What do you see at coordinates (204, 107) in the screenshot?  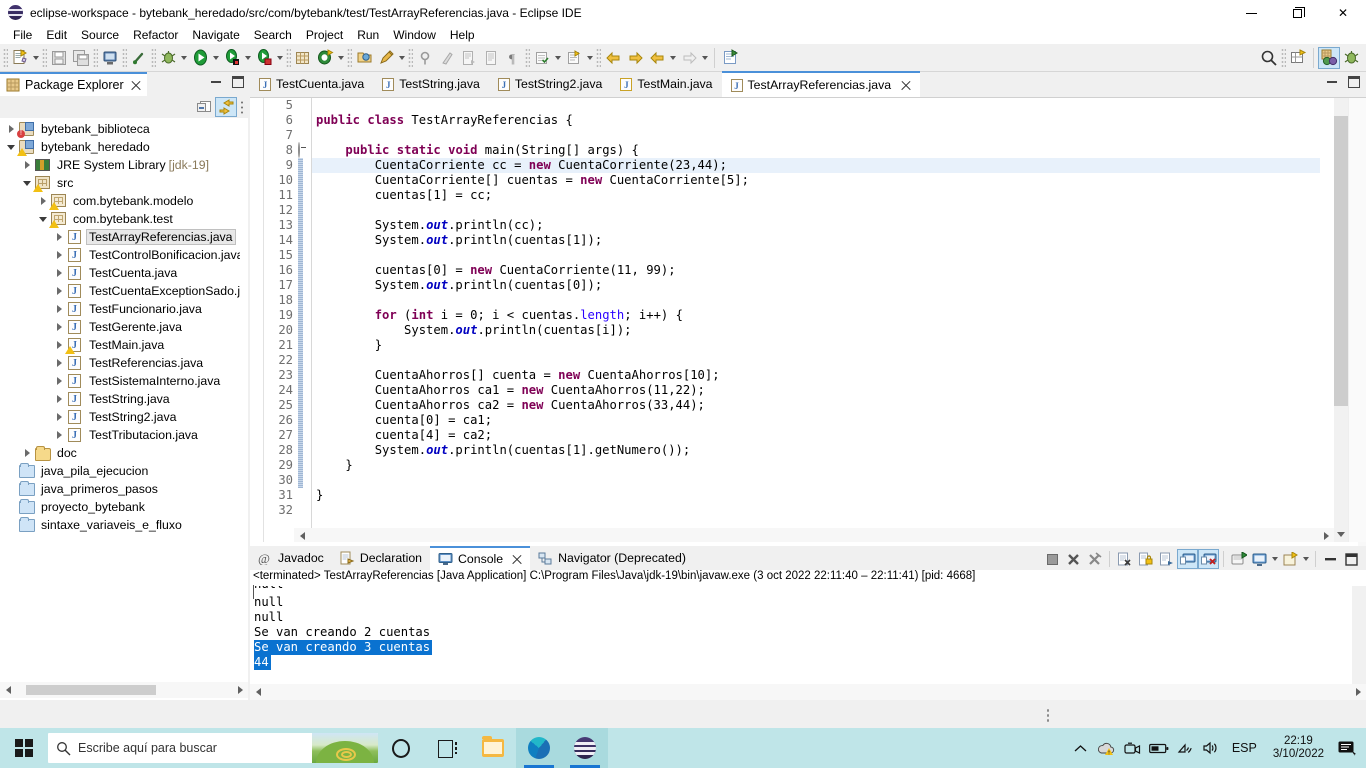 I see `collapse-all-icon` at bounding box center [204, 107].